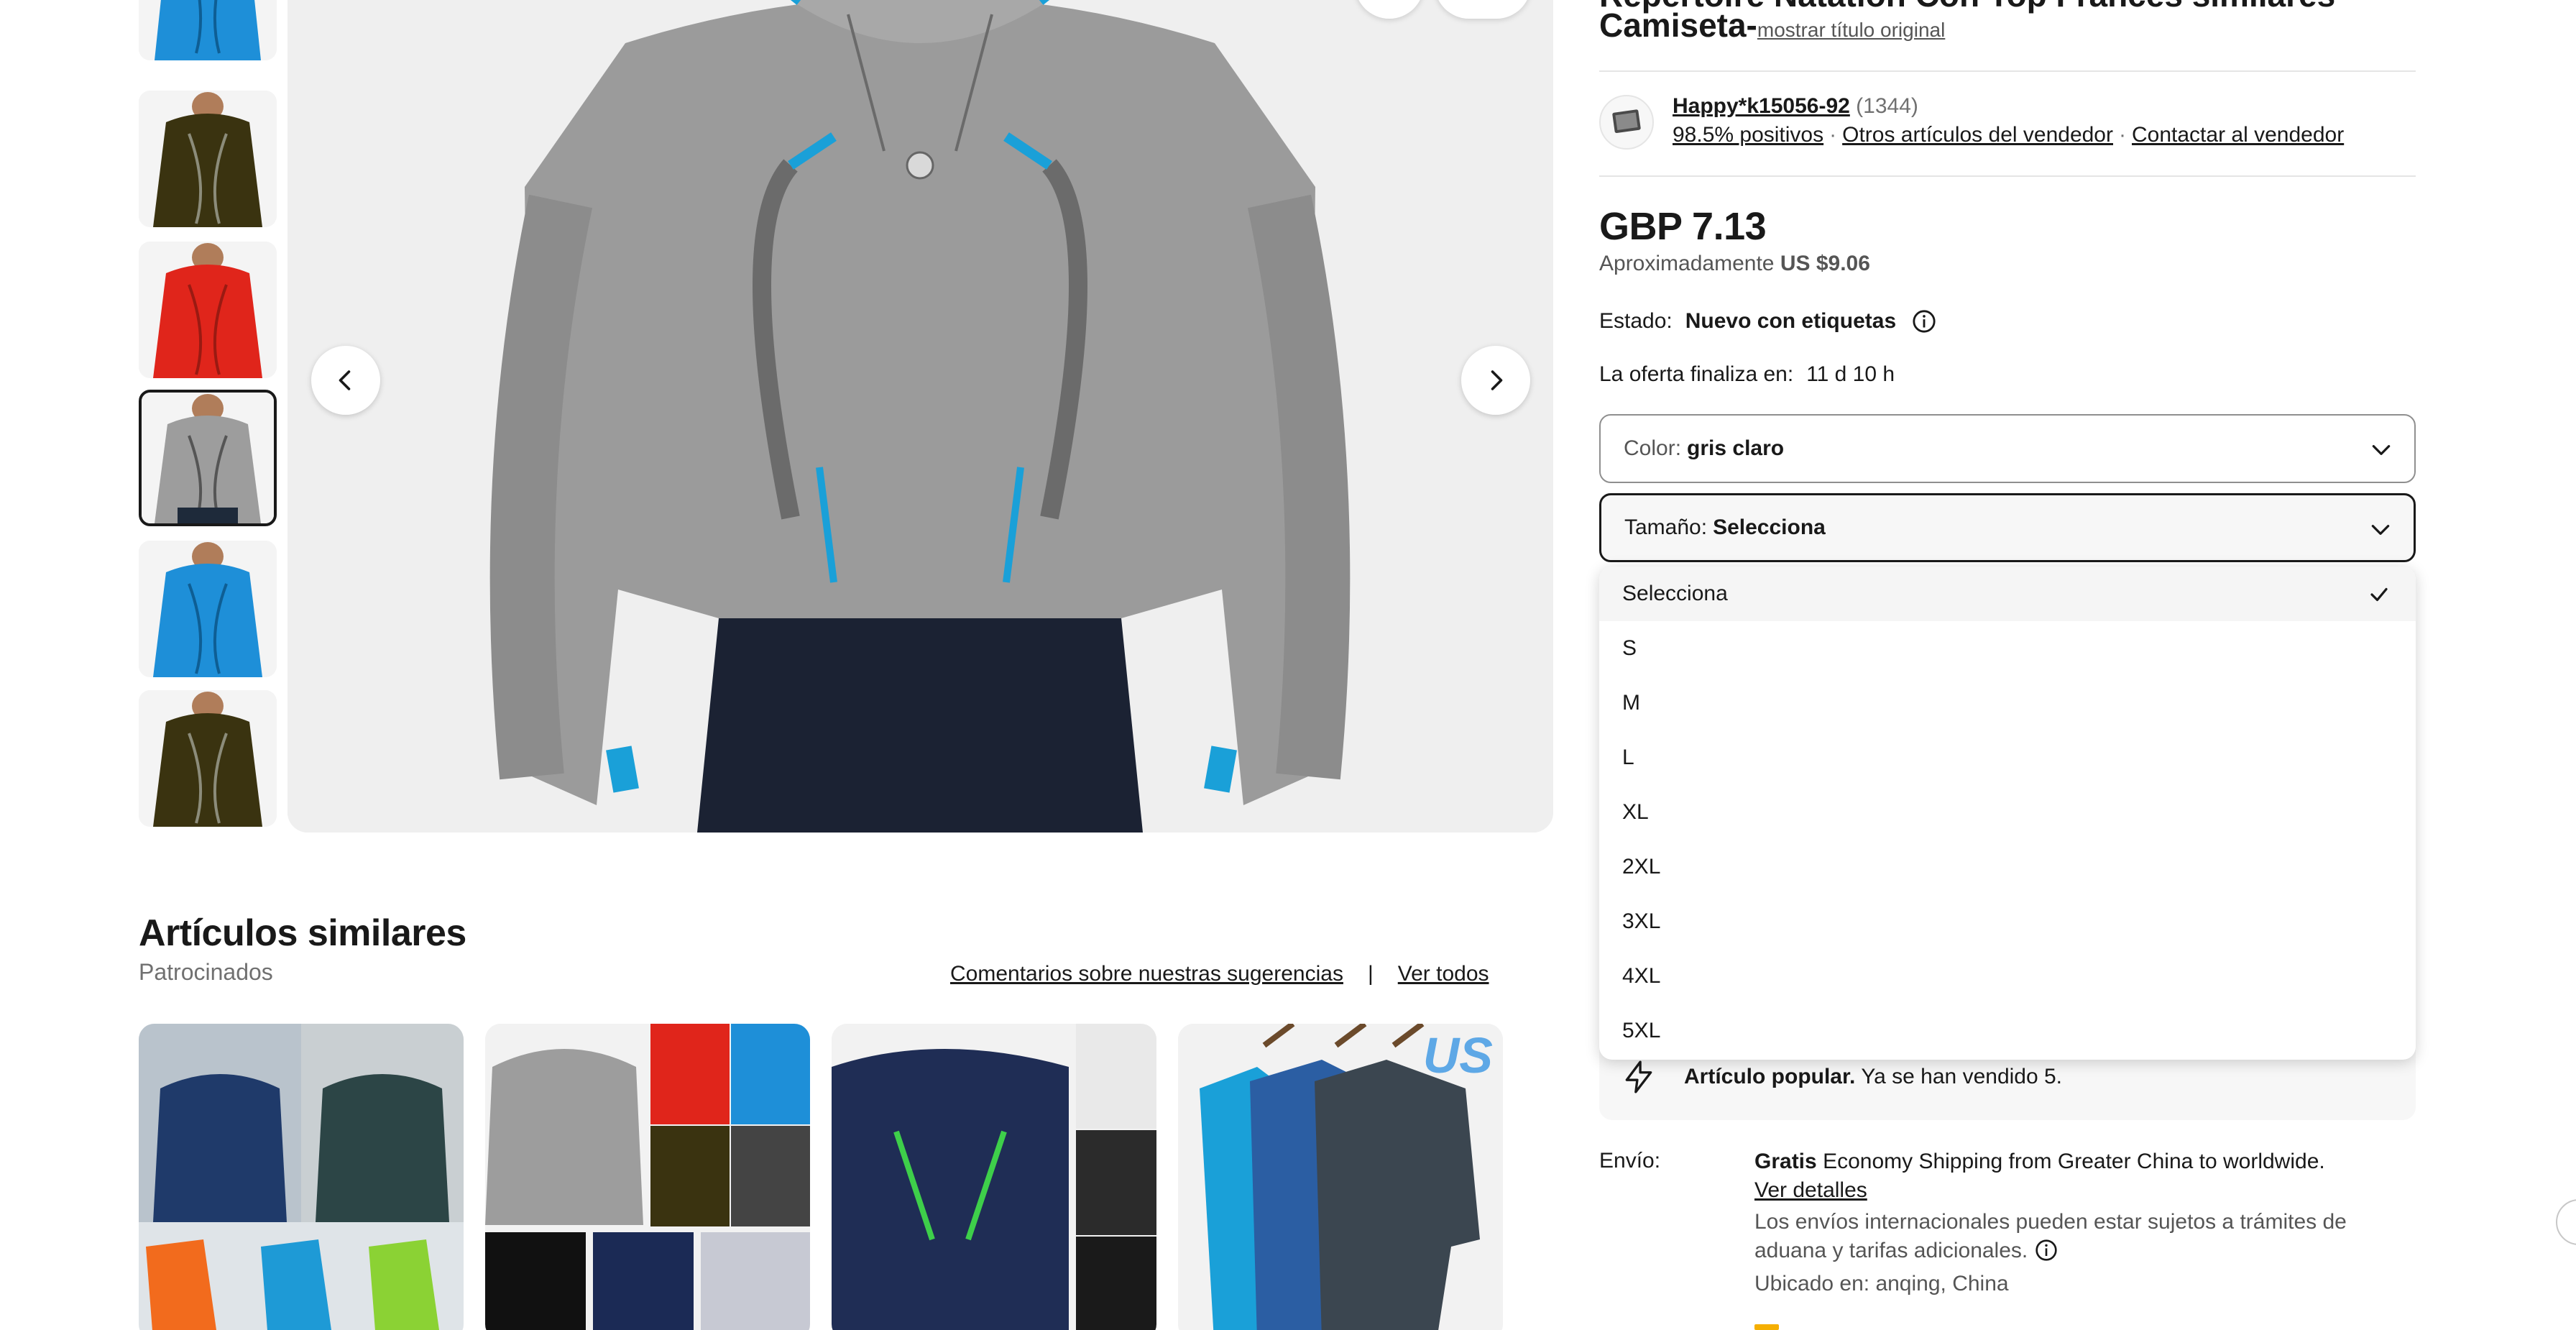 This screenshot has width=2576, height=1330. I want to click on shipping-free: Gratis, so click(1785, 1161).